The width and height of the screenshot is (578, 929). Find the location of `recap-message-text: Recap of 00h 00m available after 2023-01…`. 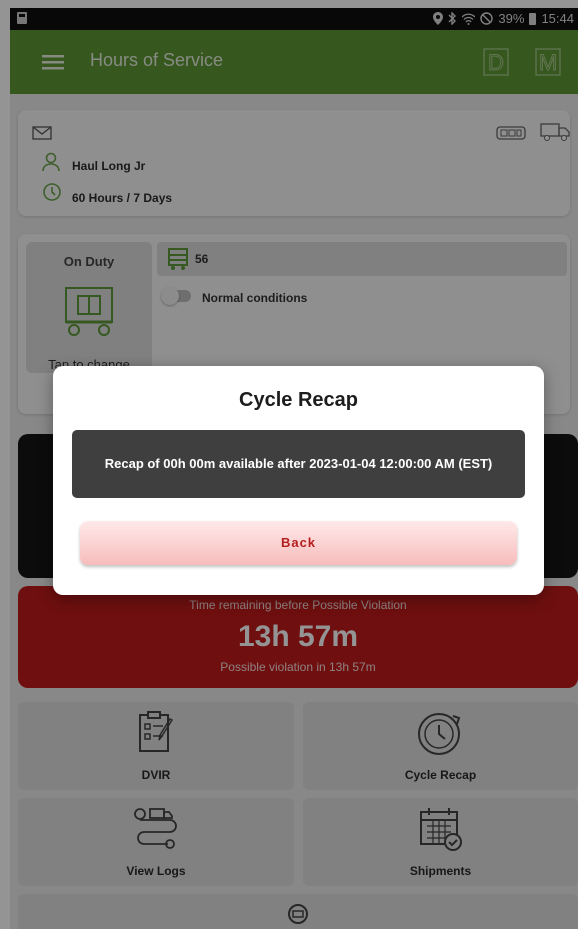

recap-message-text: Recap of 00h 00m available after 2023-01… is located at coordinates (298, 463).